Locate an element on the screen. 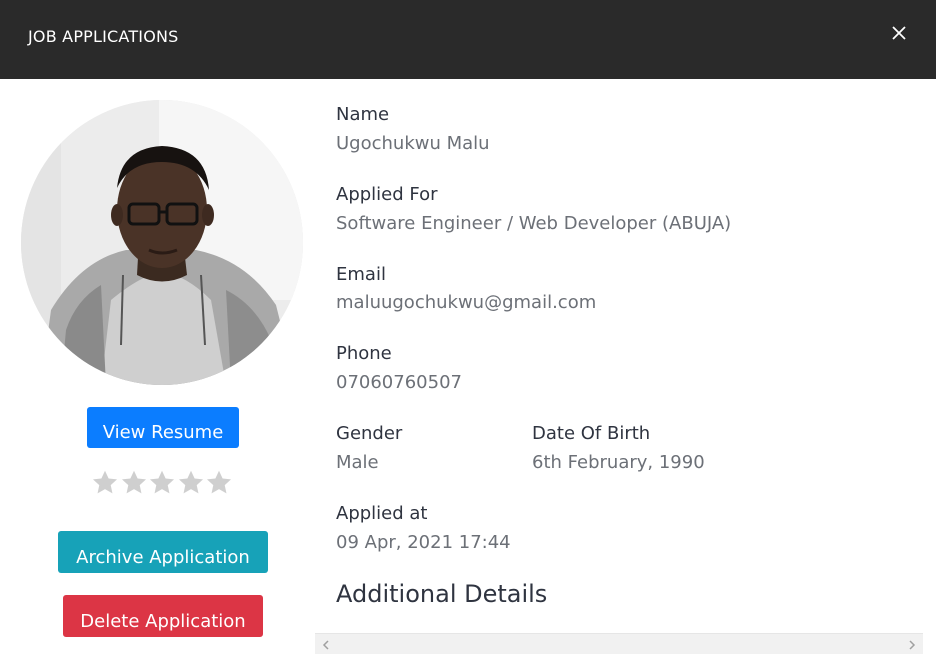  applied-at-value: 09 Apr, 2021 17:44 is located at coordinates (423, 542).